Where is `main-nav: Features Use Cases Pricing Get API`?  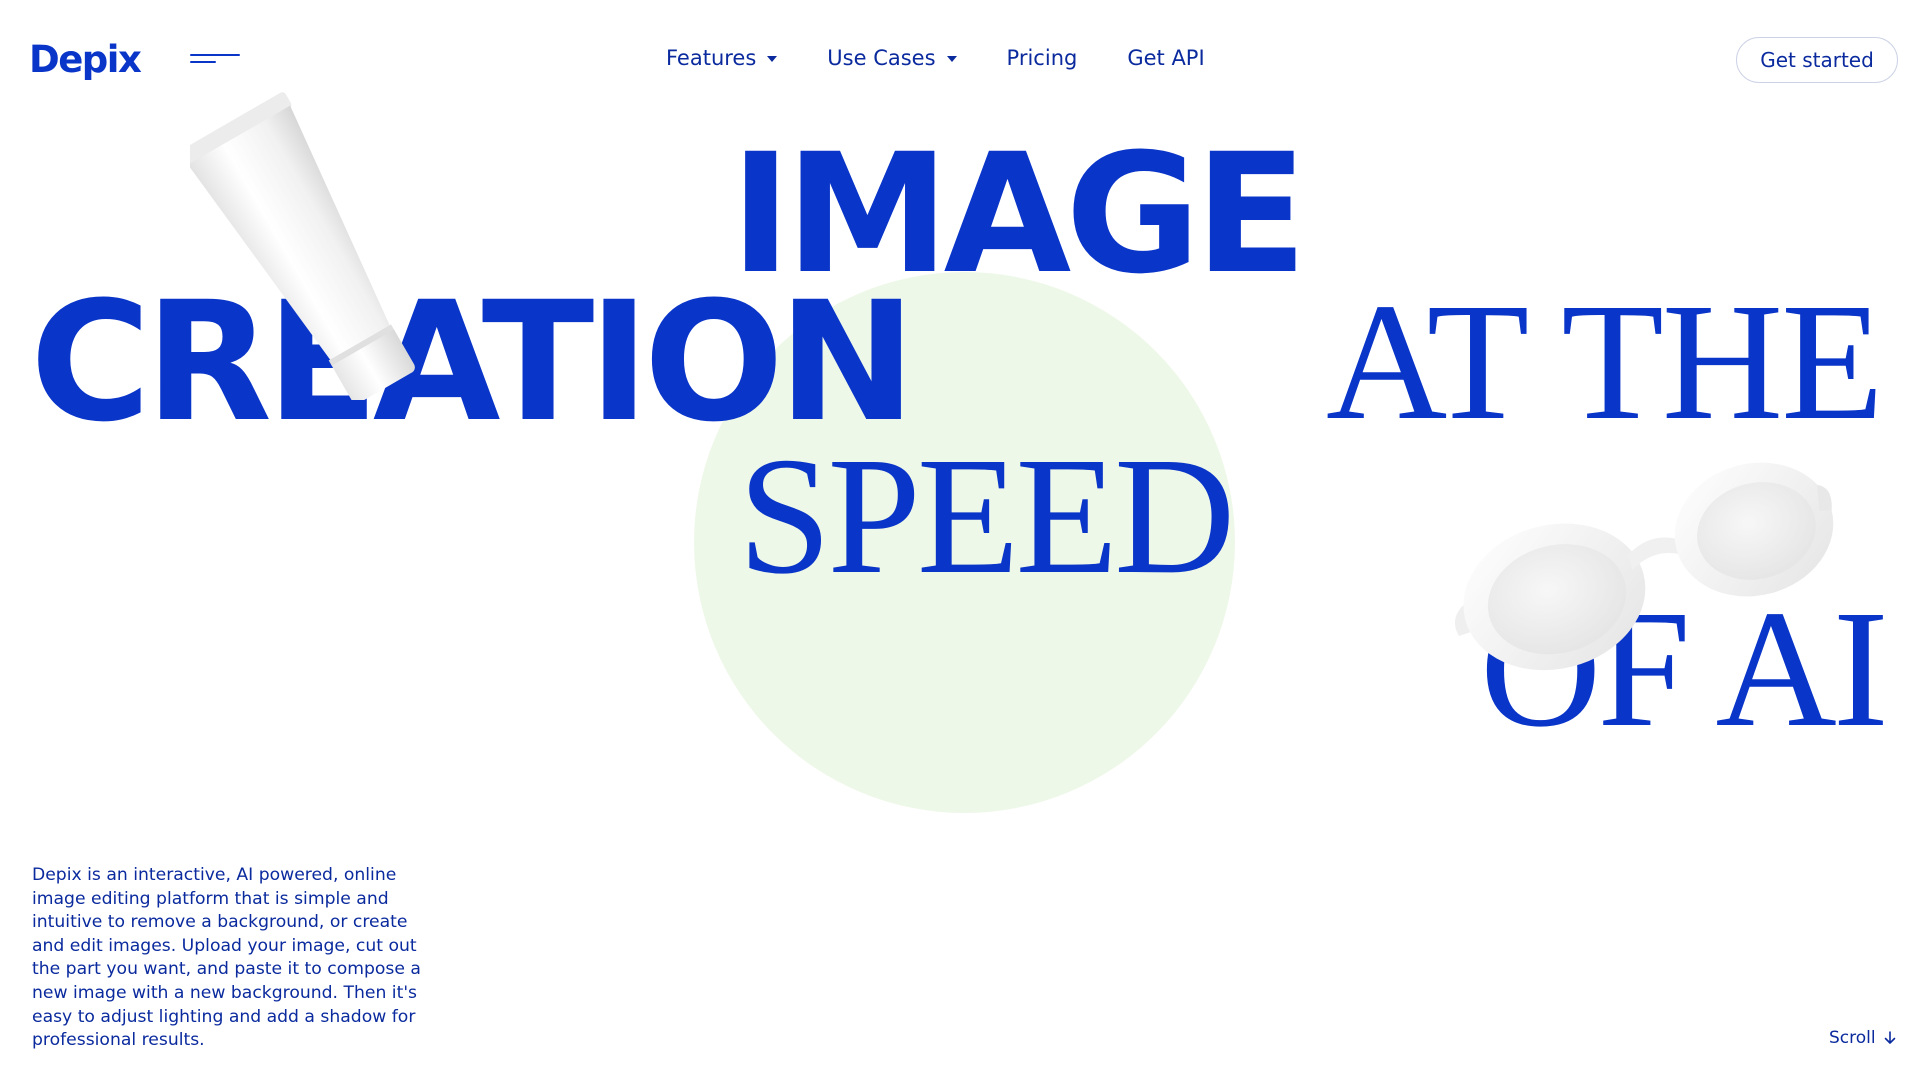 main-nav: Features Use Cases Pricing Get API is located at coordinates (935, 58).